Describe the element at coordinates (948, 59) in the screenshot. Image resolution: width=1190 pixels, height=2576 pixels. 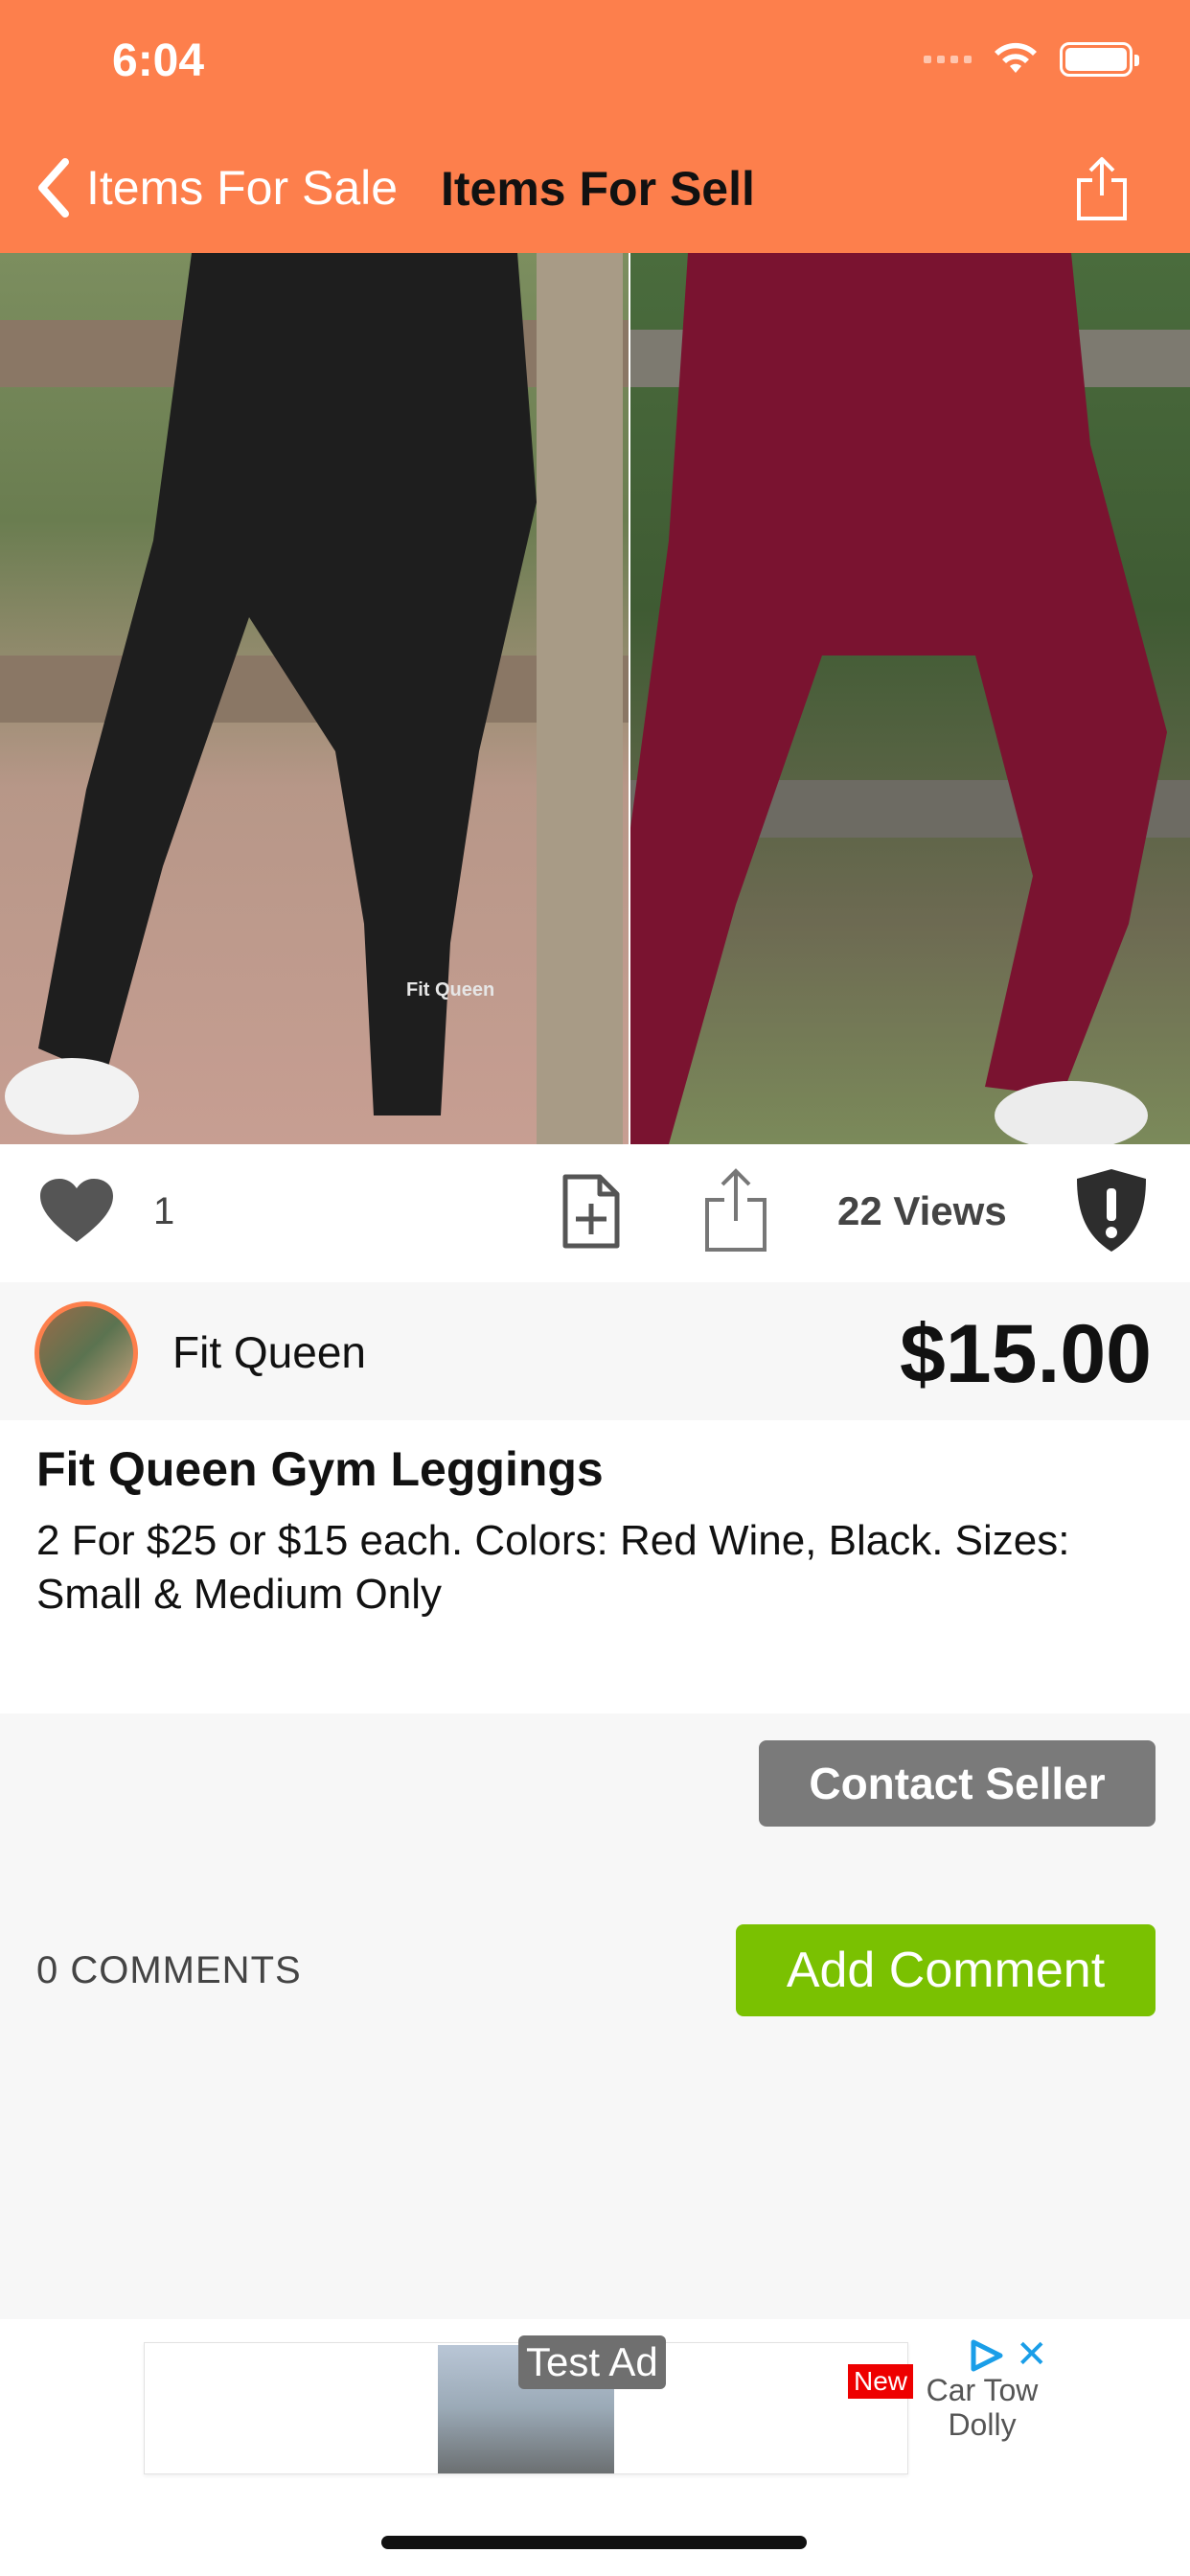
I see `signal-icon` at that location.